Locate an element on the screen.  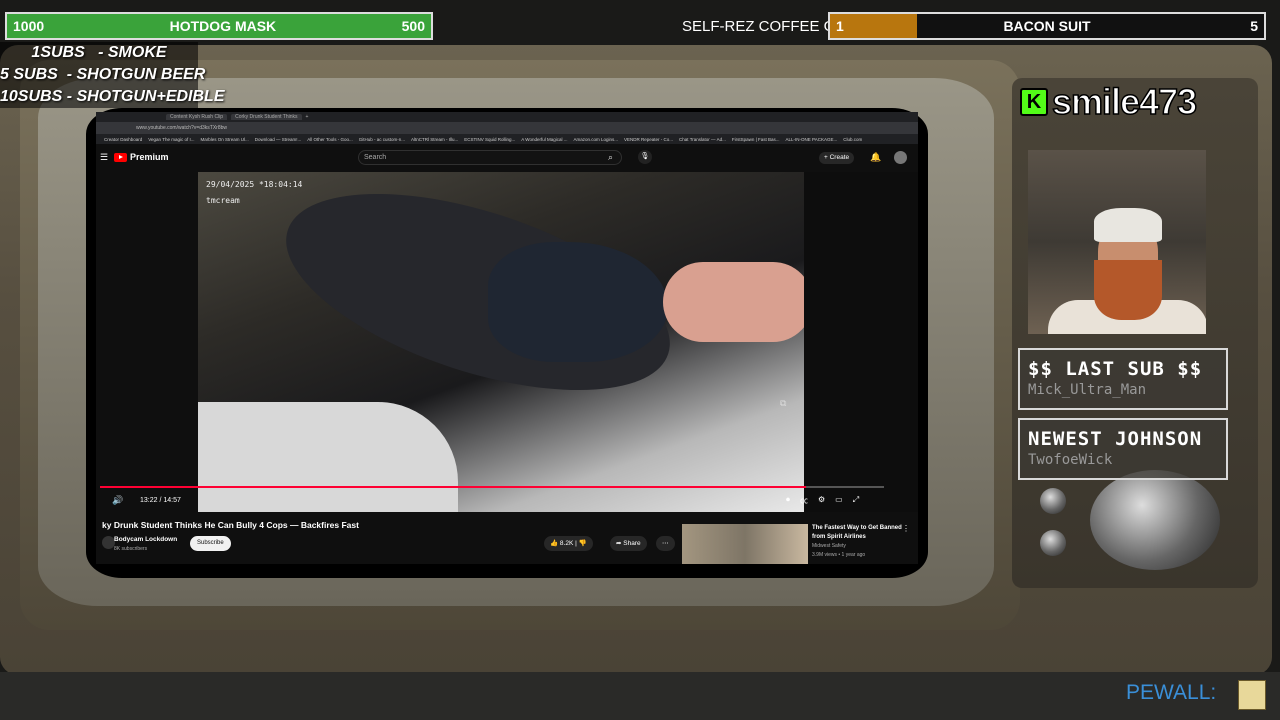
video-progress-fill is located at coordinates (453, 487).